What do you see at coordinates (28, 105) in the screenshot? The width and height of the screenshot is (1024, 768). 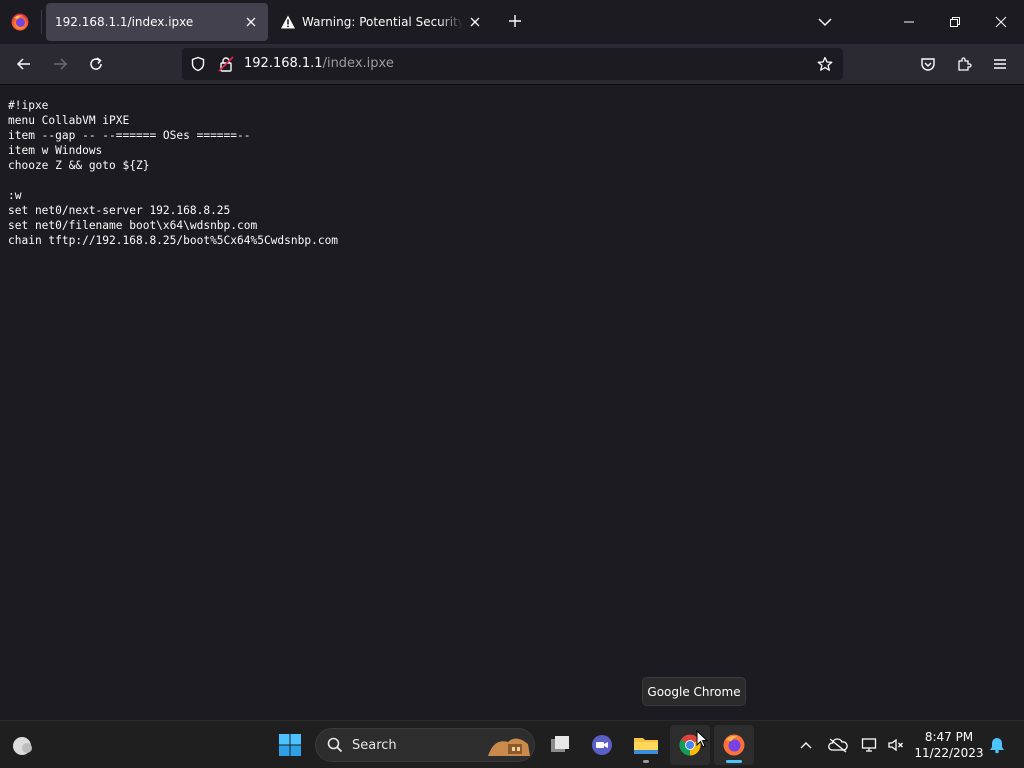 I see `script-line: #!ipxe` at bounding box center [28, 105].